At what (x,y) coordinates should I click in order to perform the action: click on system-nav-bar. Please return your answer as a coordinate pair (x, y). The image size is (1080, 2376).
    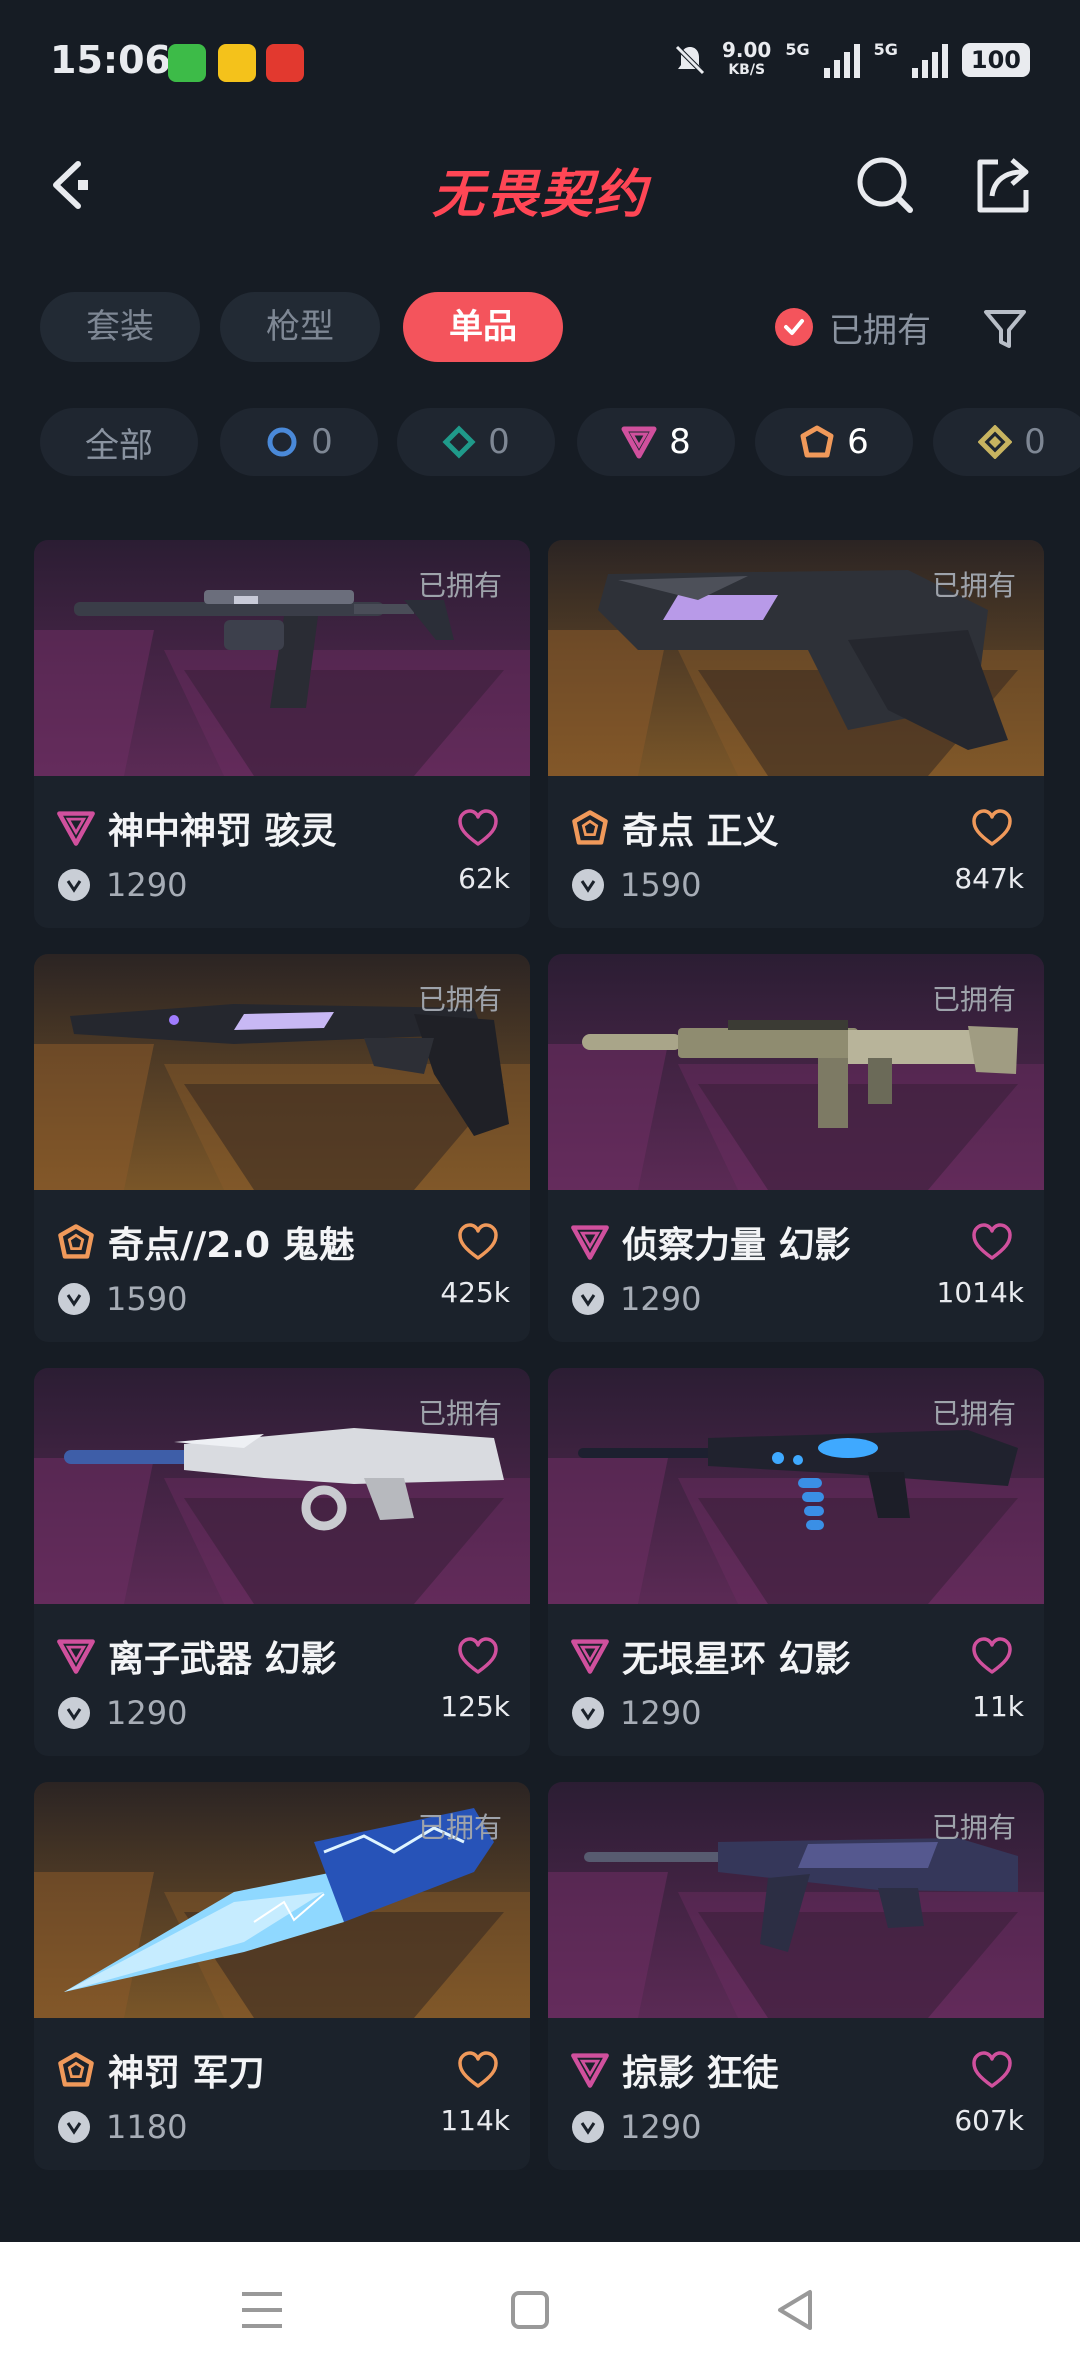
    Looking at the image, I should click on (540, 2309).